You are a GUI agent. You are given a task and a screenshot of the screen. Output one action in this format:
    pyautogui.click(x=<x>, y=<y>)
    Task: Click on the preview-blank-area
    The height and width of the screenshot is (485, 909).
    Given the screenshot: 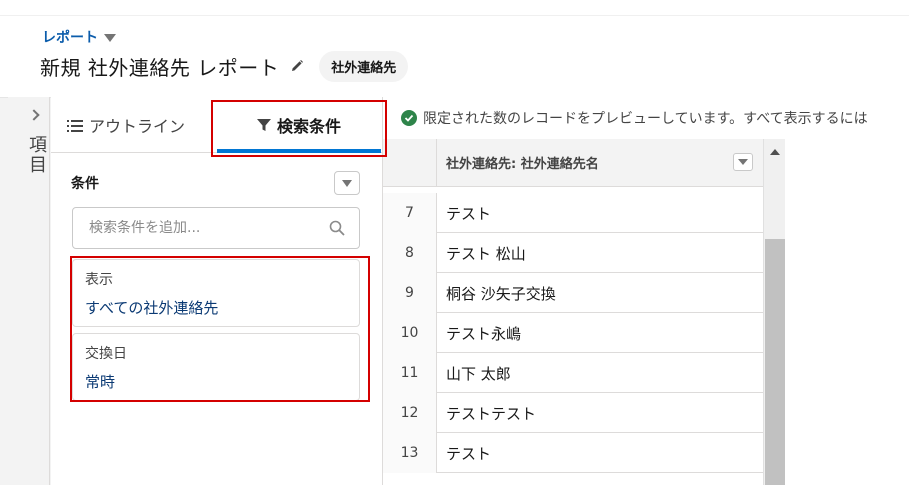 What is the action you would take?
    pyautogui.click(x=847, y=312)
    